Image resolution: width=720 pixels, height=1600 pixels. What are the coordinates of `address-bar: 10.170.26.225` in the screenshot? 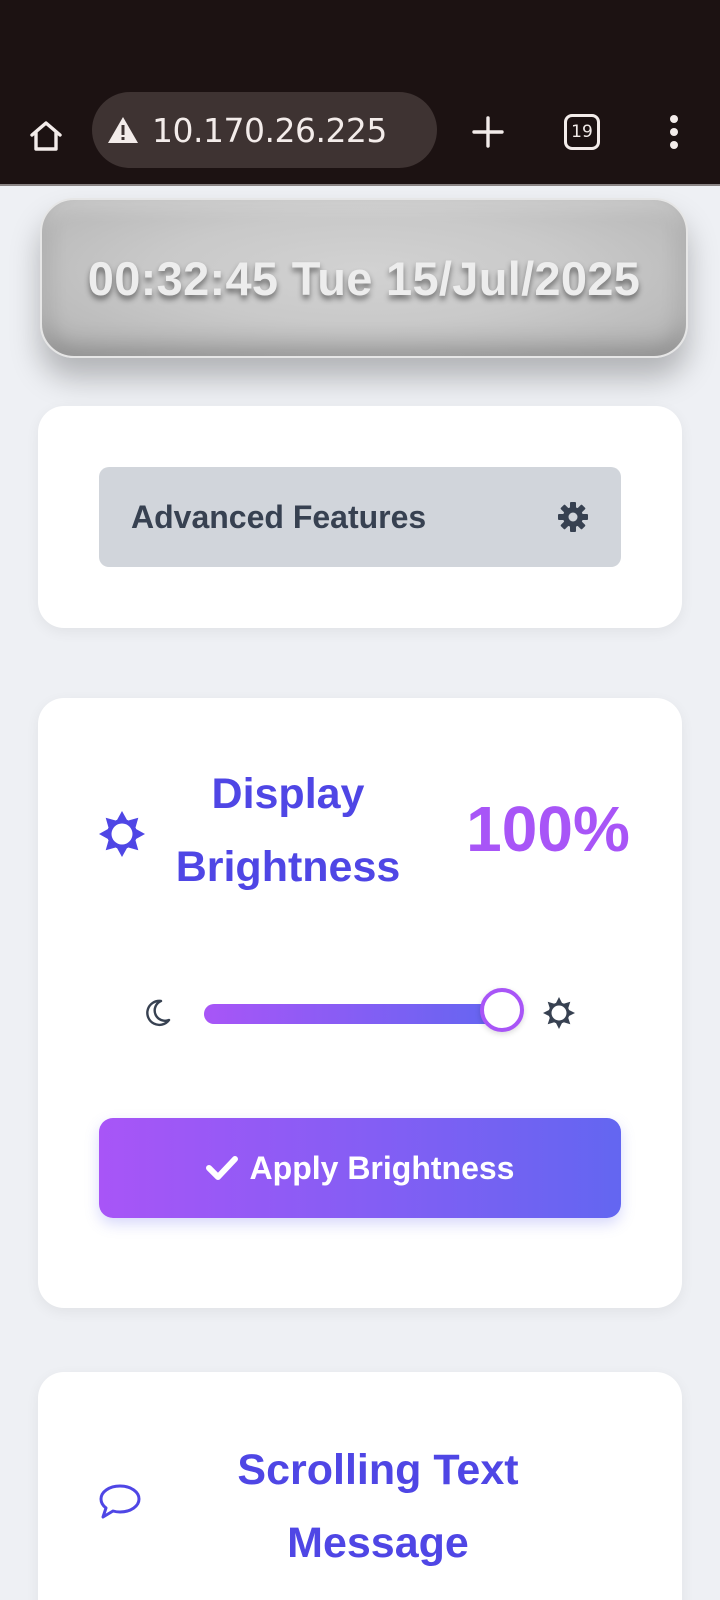 It's located at (264, 130).